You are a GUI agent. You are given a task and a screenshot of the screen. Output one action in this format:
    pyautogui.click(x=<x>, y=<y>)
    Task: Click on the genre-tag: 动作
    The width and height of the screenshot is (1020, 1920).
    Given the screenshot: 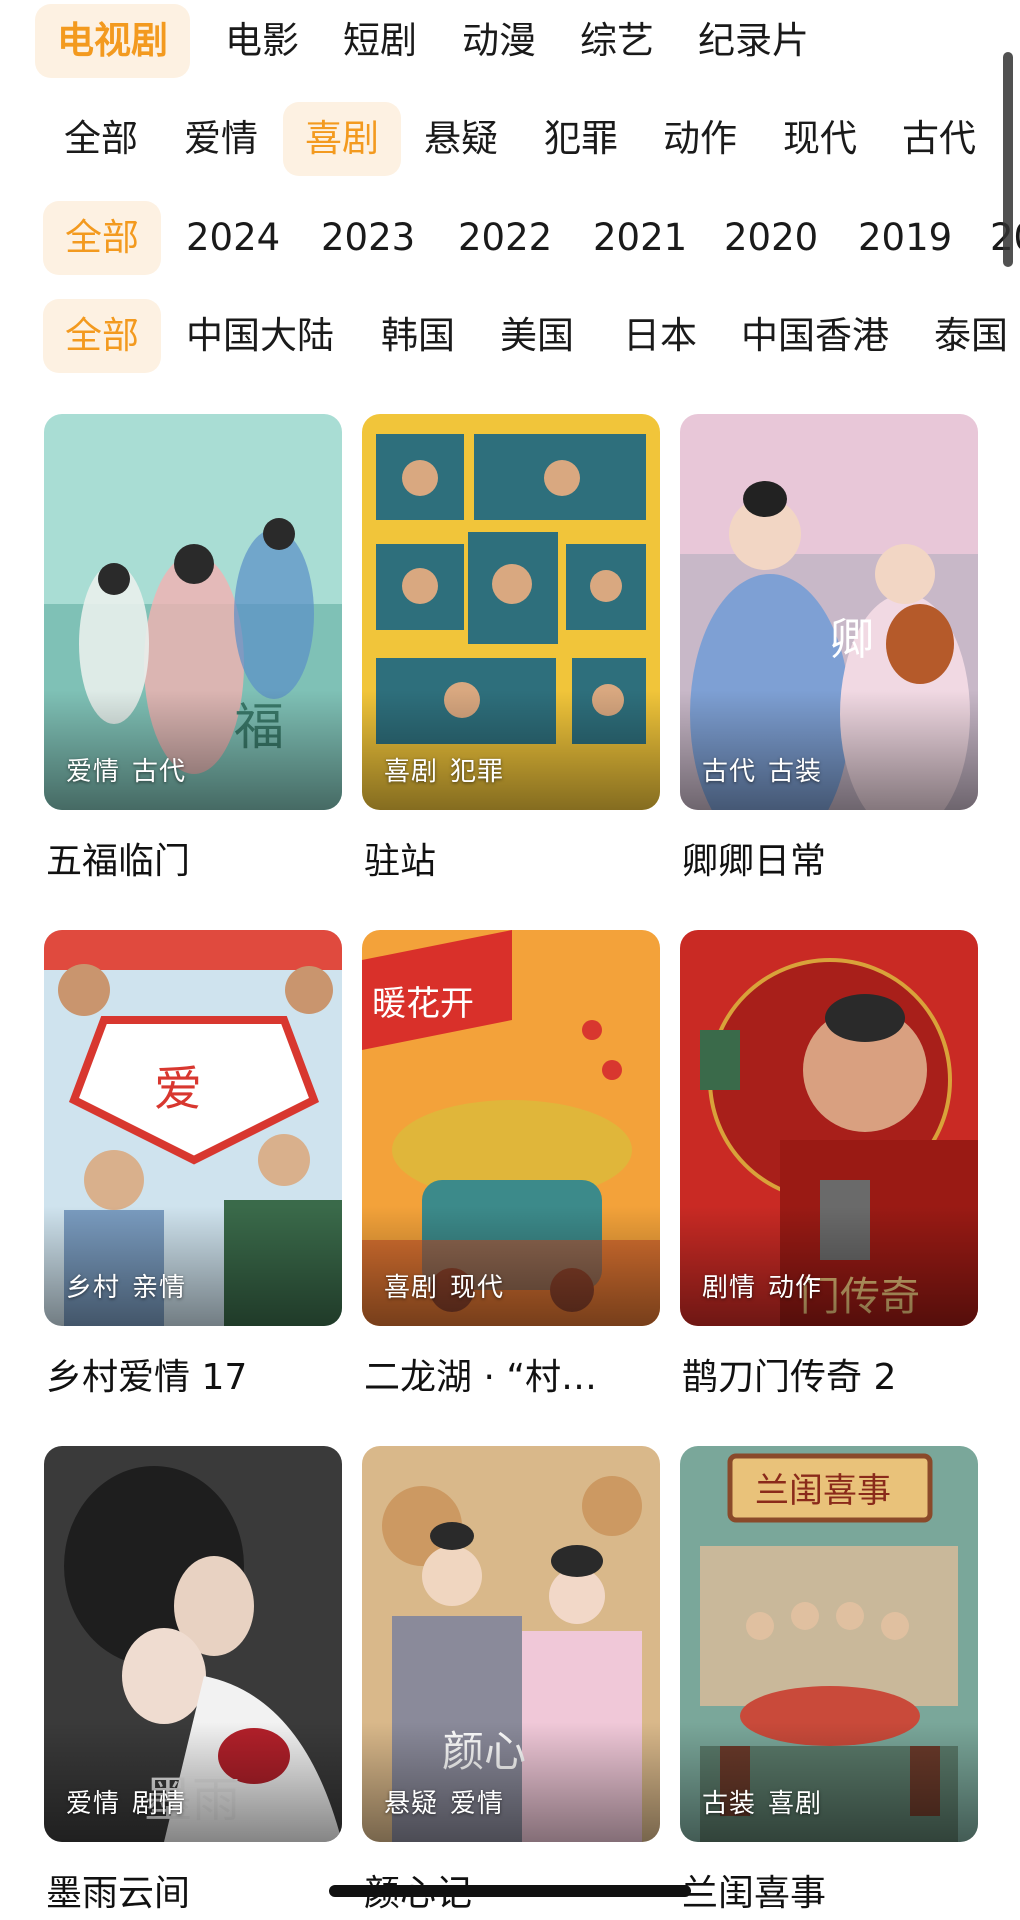 What is the action you would take?
    pyautogui.click(x=795, y=1288)
    